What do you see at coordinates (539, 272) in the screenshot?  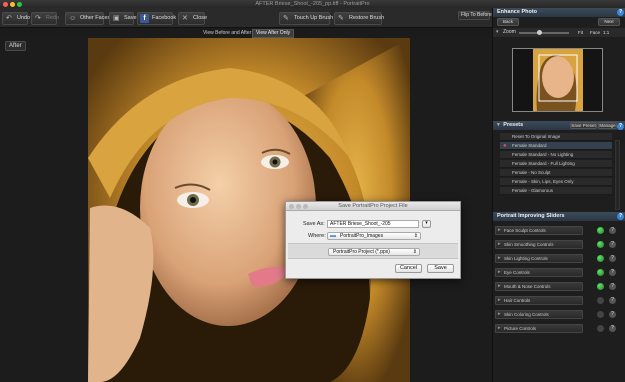 I see `slider-group-eye: ▸ Eye Controls` at bounding box center [539, 272].